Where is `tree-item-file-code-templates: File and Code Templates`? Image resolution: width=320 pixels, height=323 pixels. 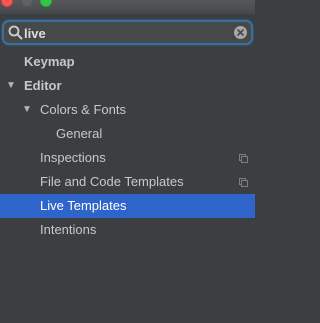
tree-item-file-code-templates: File and Code Templates is located at coordinates (127, 182).